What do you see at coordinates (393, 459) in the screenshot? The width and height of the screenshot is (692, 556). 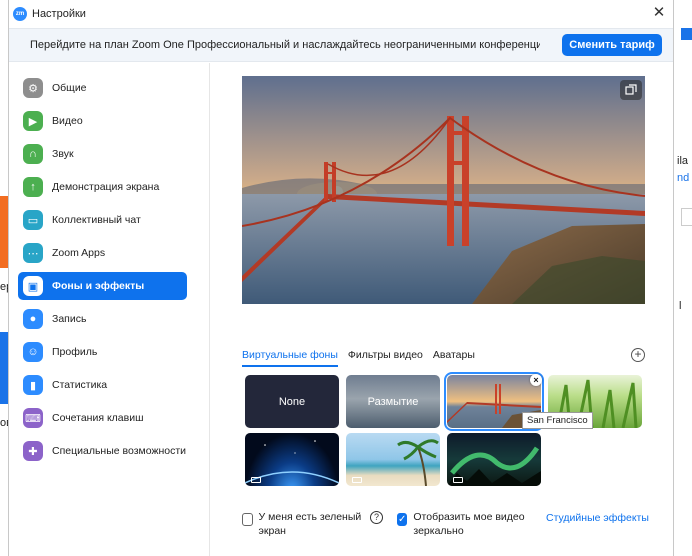 I see `background-thumb-beach` at bounding box center [393, 459].